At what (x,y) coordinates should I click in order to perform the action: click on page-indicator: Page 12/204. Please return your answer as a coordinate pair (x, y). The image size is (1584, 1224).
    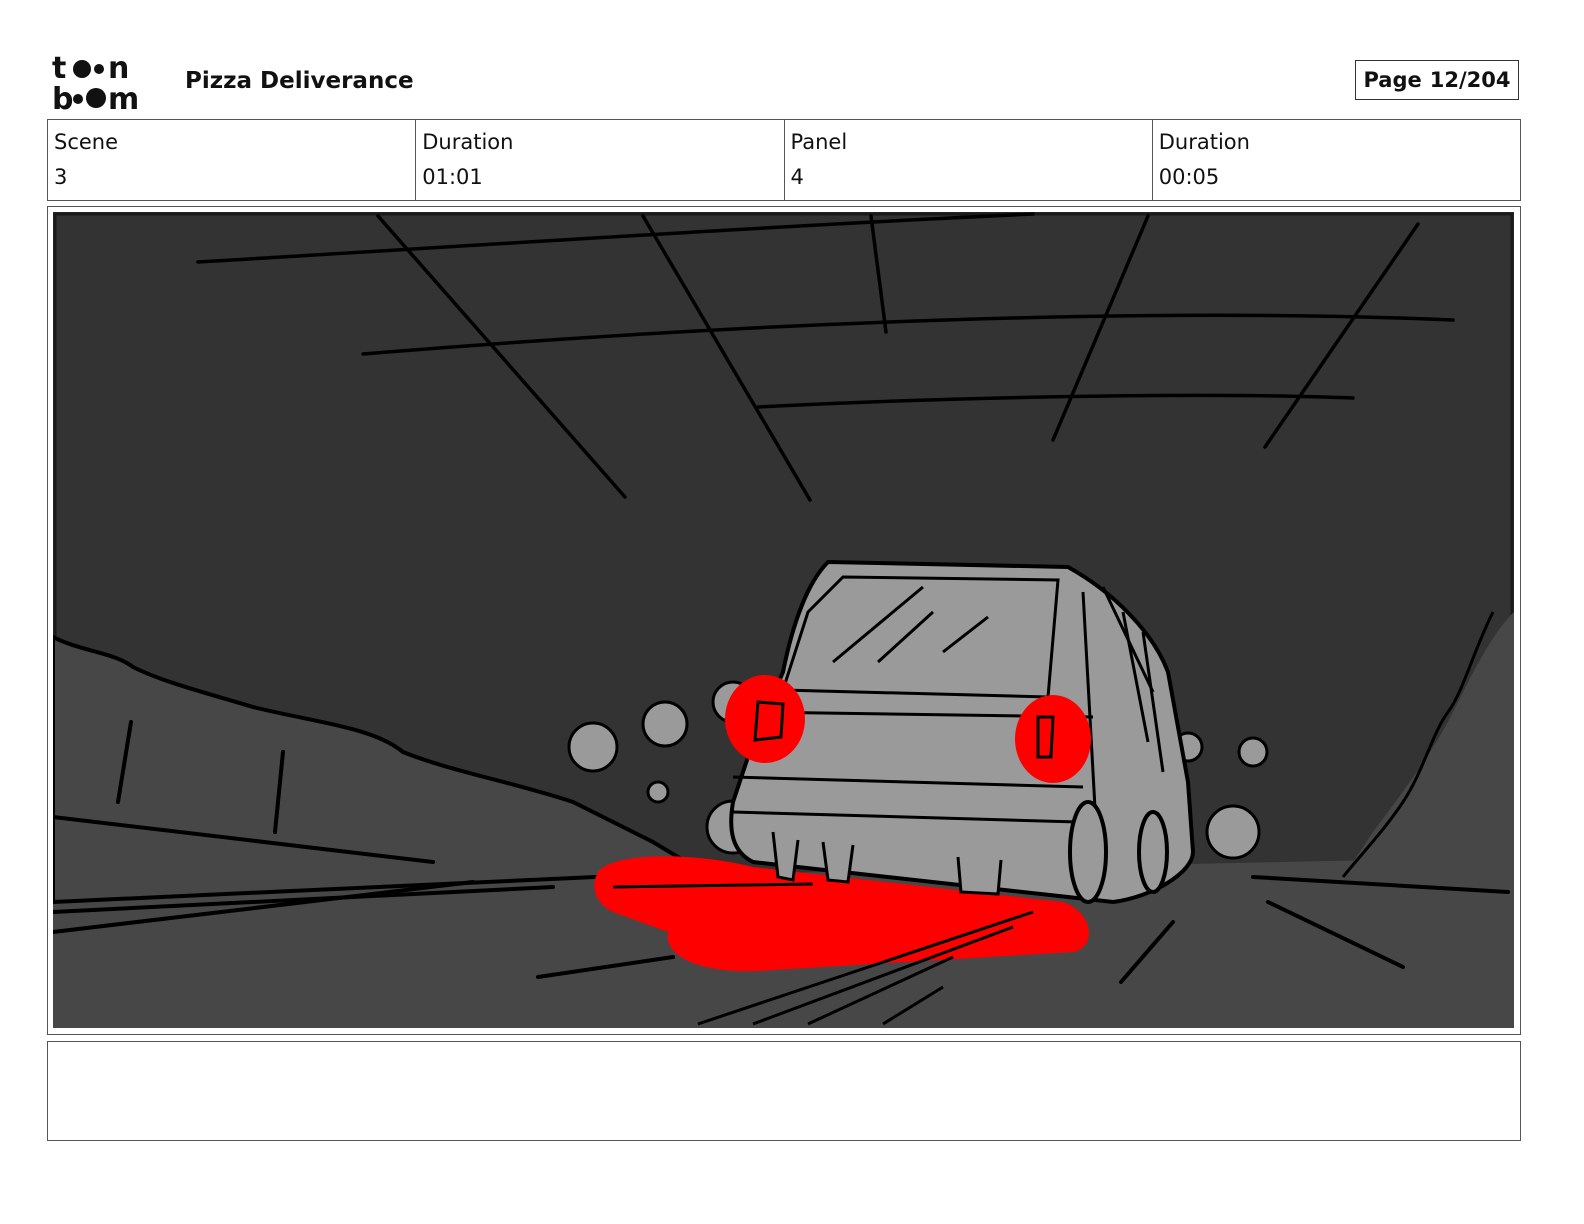
    Looking at the image, I should click on (1437, 80).